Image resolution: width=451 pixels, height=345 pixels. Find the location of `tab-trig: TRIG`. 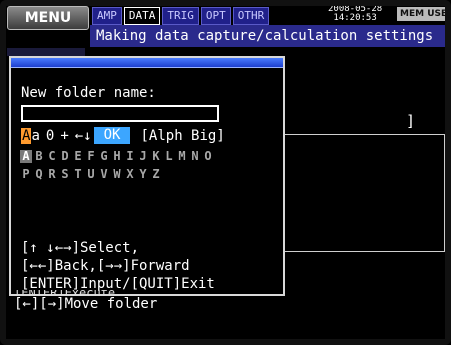

tab-trig: TRIG is located at coordinates (180, 16).